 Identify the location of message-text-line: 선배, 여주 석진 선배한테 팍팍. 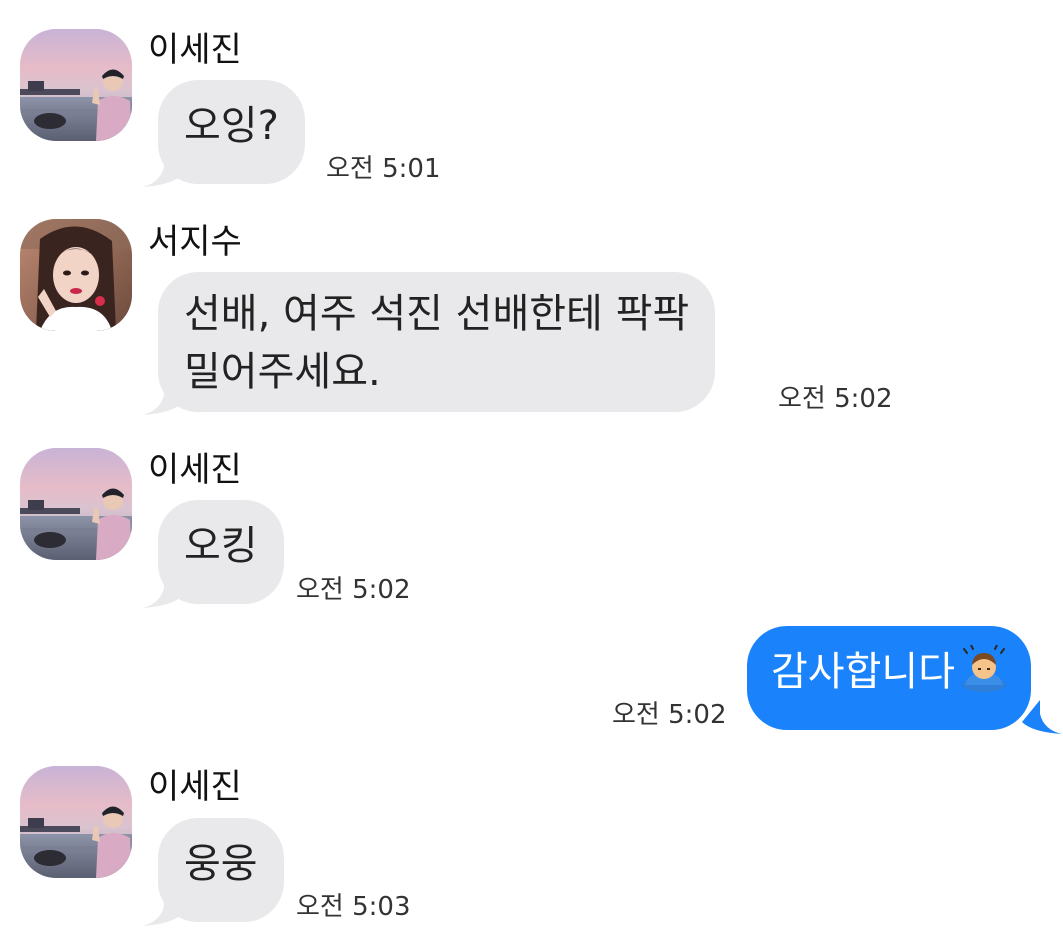
(437, 314).